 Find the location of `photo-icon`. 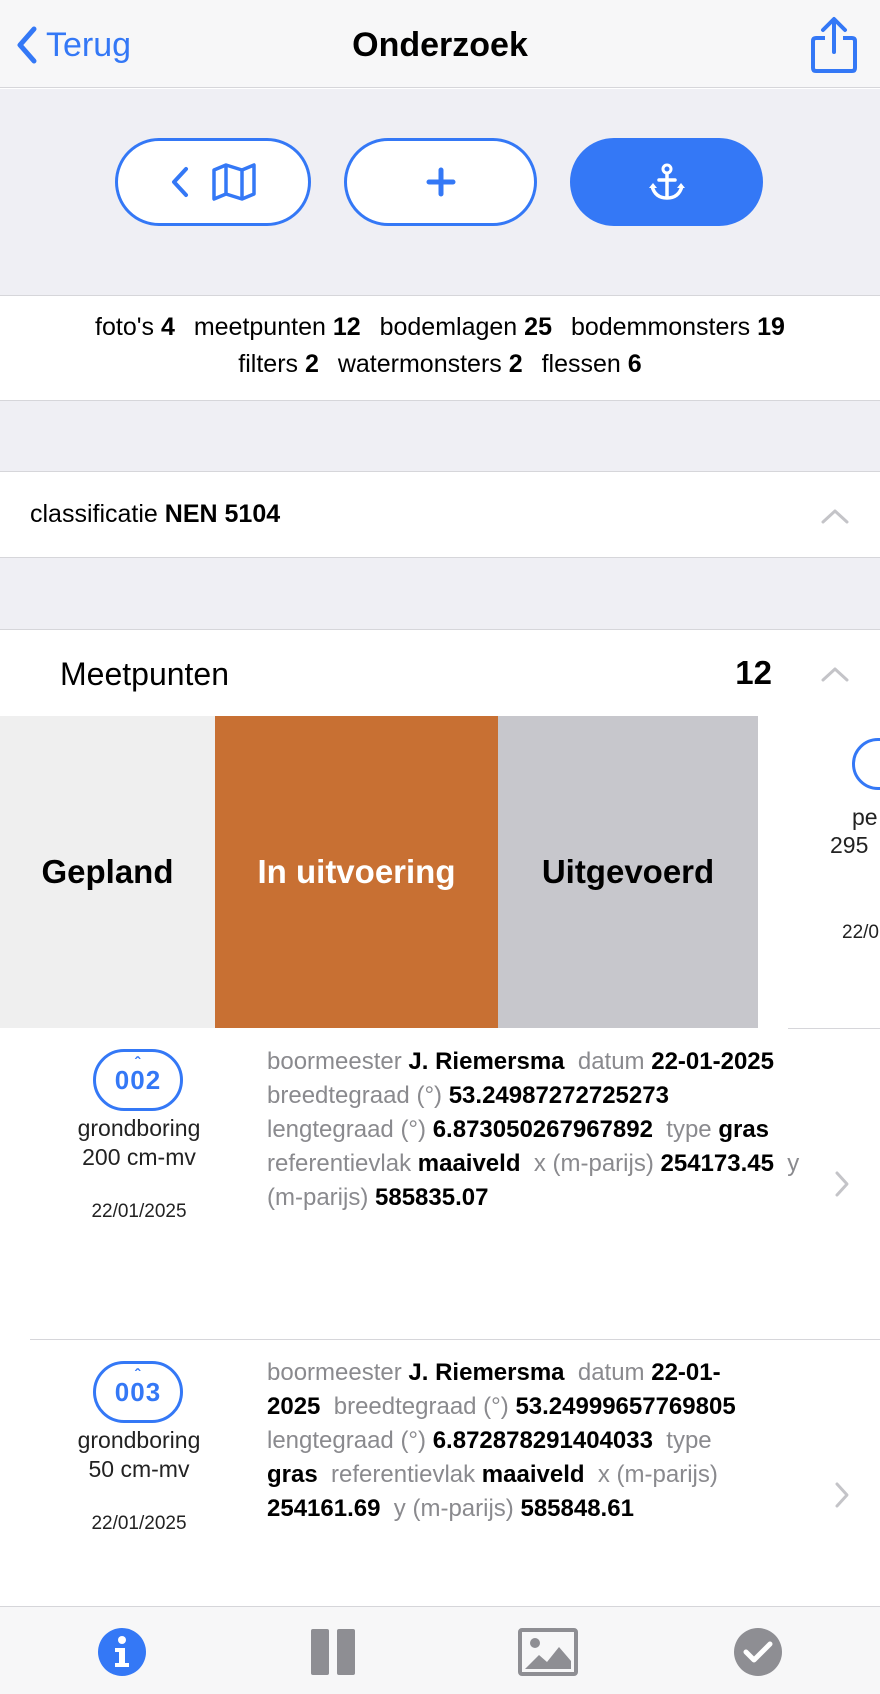

photo-icon is located at coordinates (548, 1652).